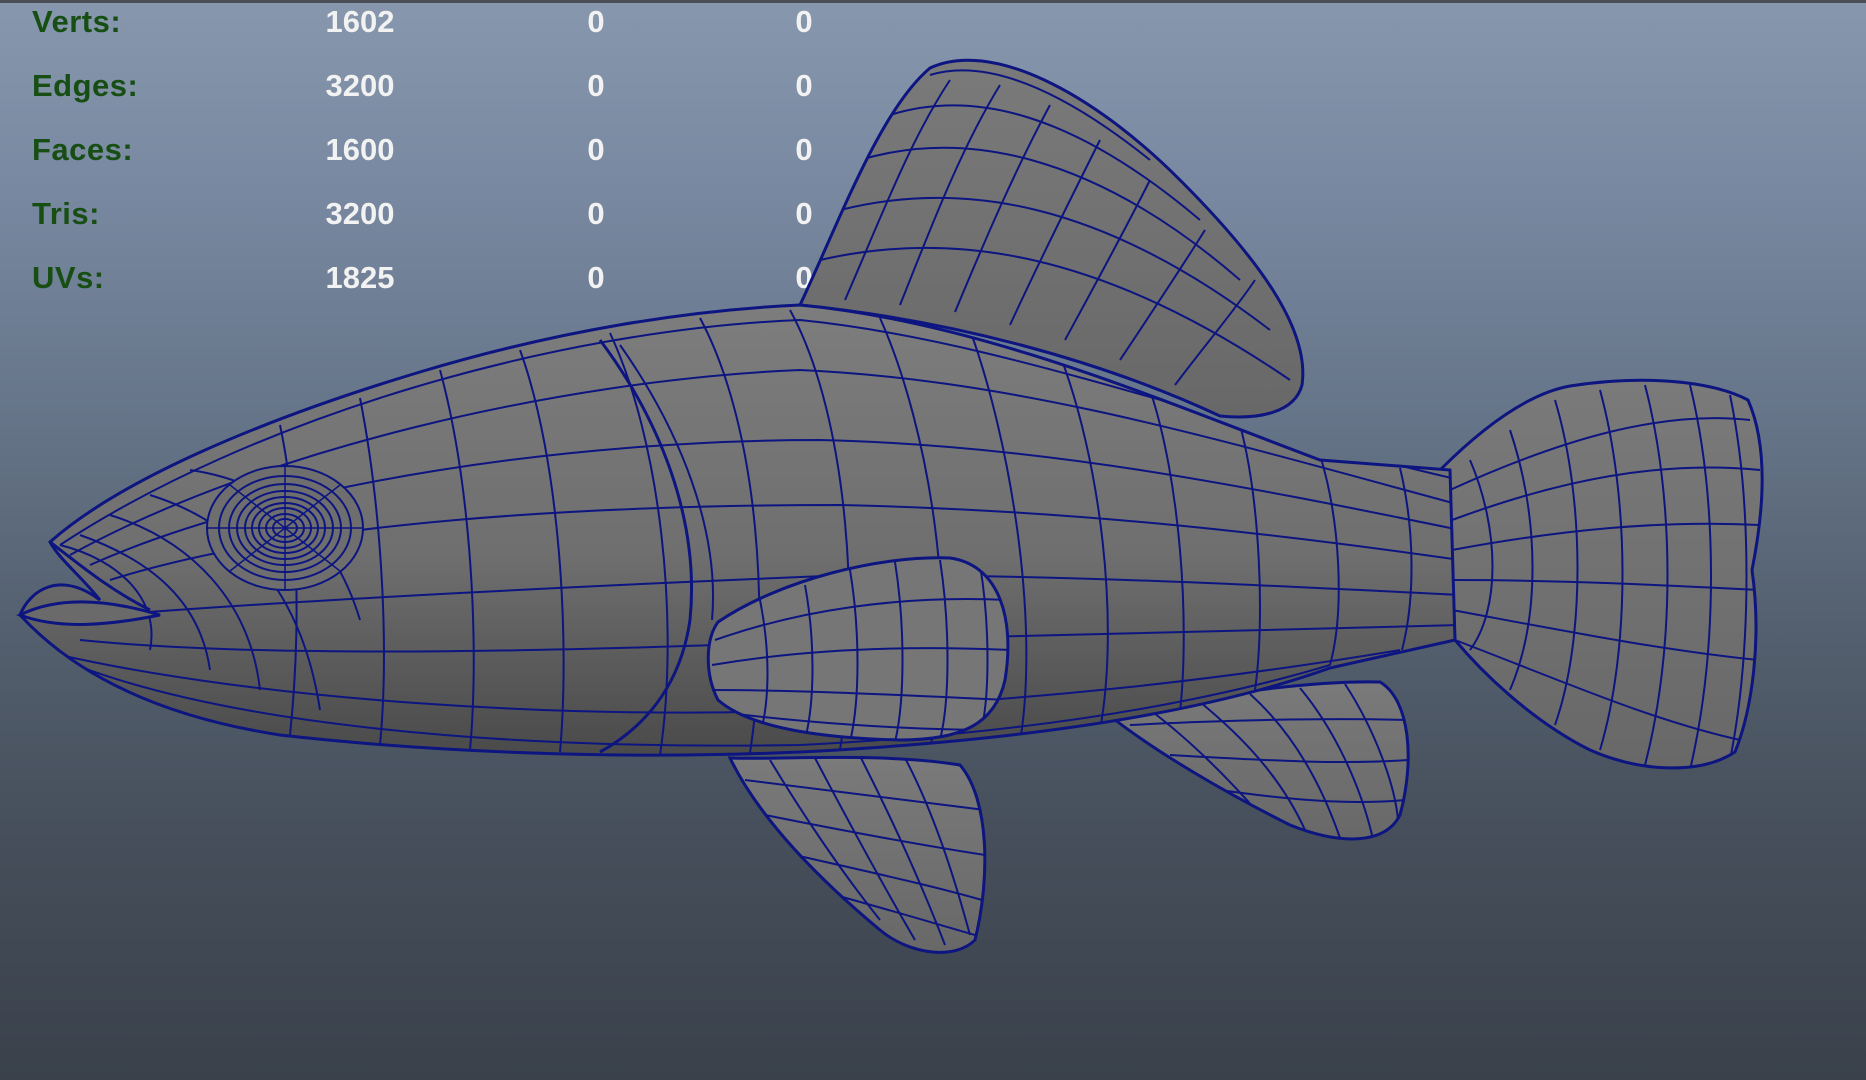 This screenshot has height=1080, width=1866. Describe the element at coordinates (1601, 574) in the screenshot. I see `tail-fin` at that location.